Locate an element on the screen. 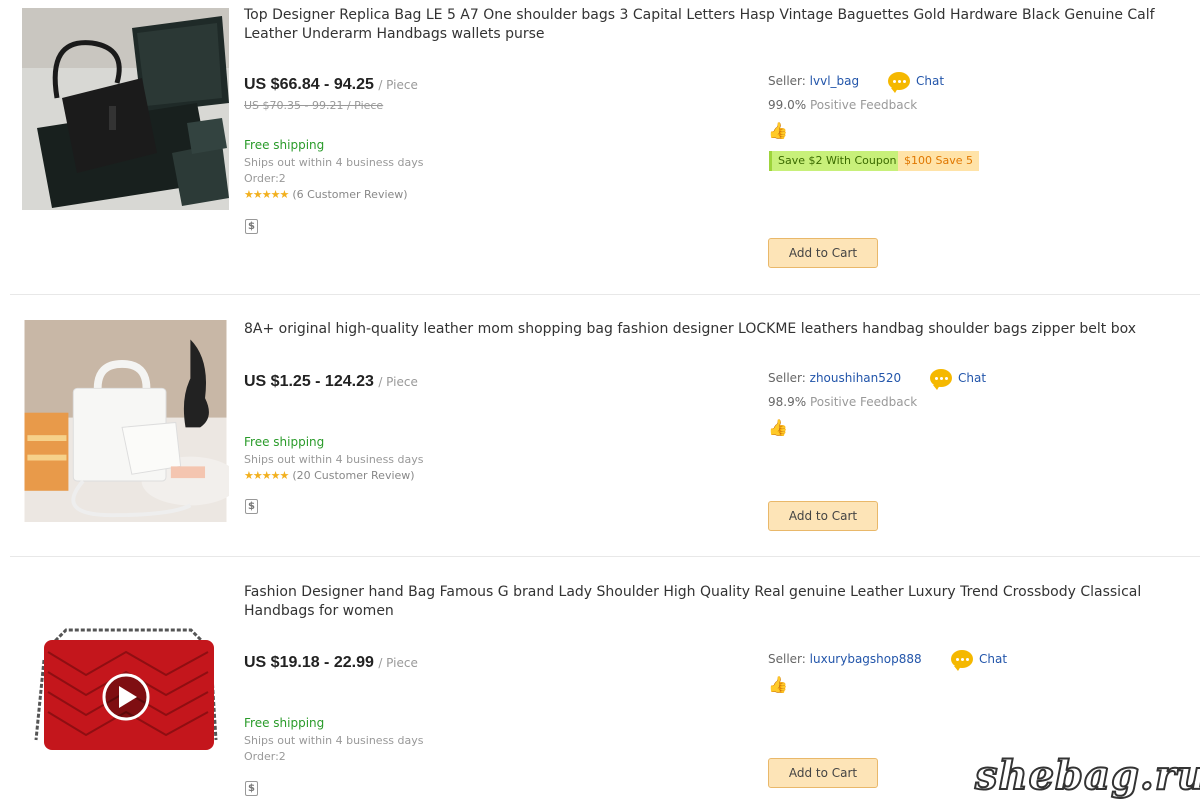 The image size is (1200, 810). price-value: US $1.25 - 124.23 is located at coordinates (309, 381).